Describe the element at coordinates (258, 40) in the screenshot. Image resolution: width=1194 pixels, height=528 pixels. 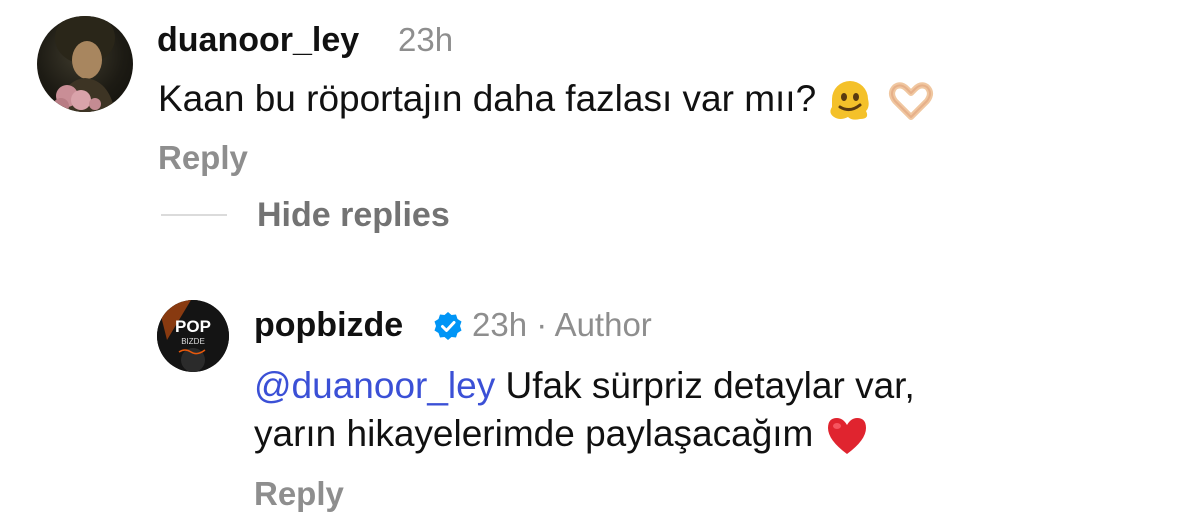
I see `comment-username: duanoor_ley` at that location.